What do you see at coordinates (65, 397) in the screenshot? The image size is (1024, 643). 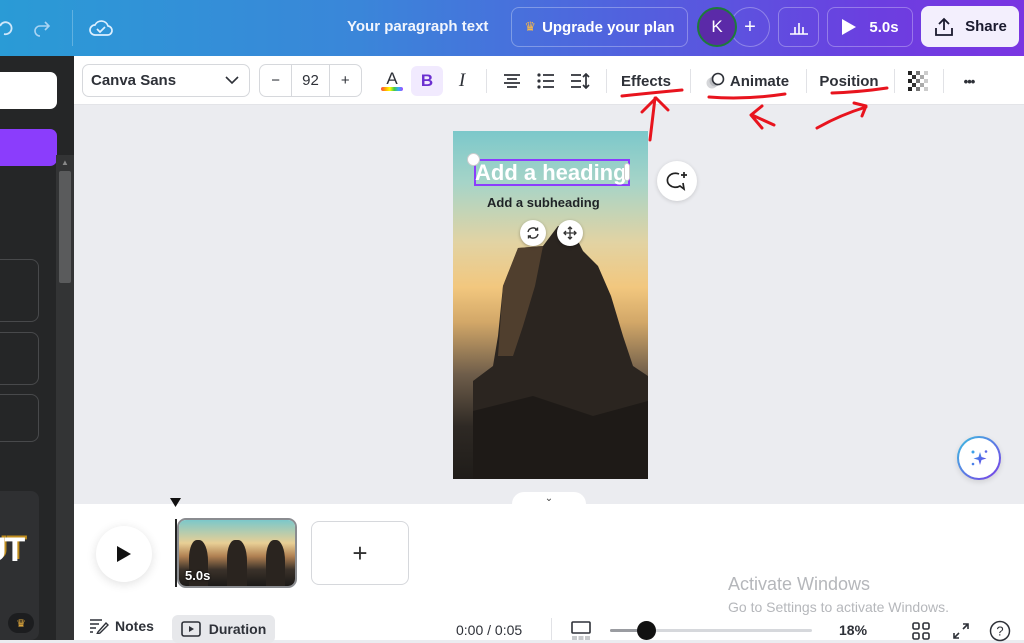 I see `panel-scrollbar: ▲` at bounding box center [65, 397].